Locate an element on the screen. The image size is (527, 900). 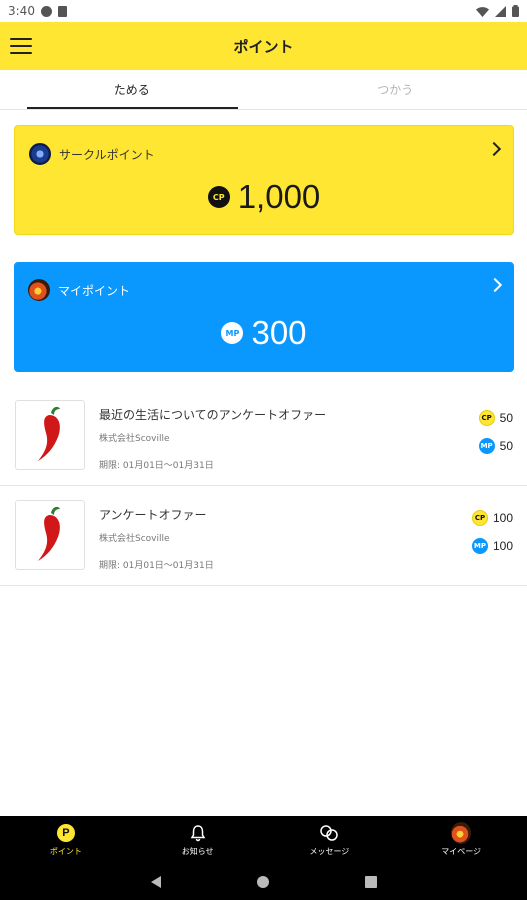
my-point-card: マイポイント MP 300 is located at coordinates (264, 317).